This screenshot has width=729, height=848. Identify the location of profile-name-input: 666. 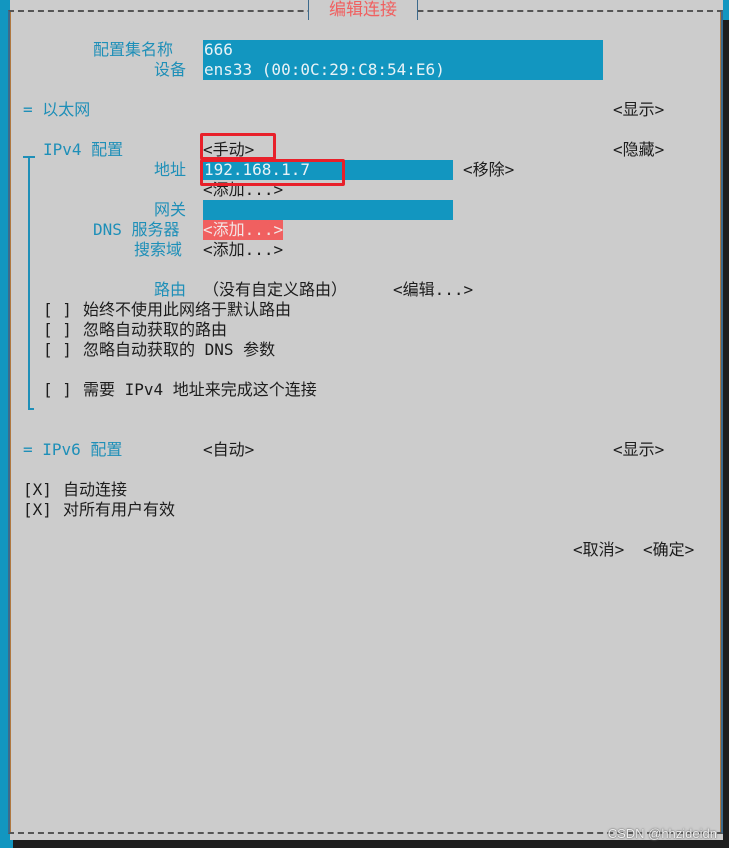
(403, 50).